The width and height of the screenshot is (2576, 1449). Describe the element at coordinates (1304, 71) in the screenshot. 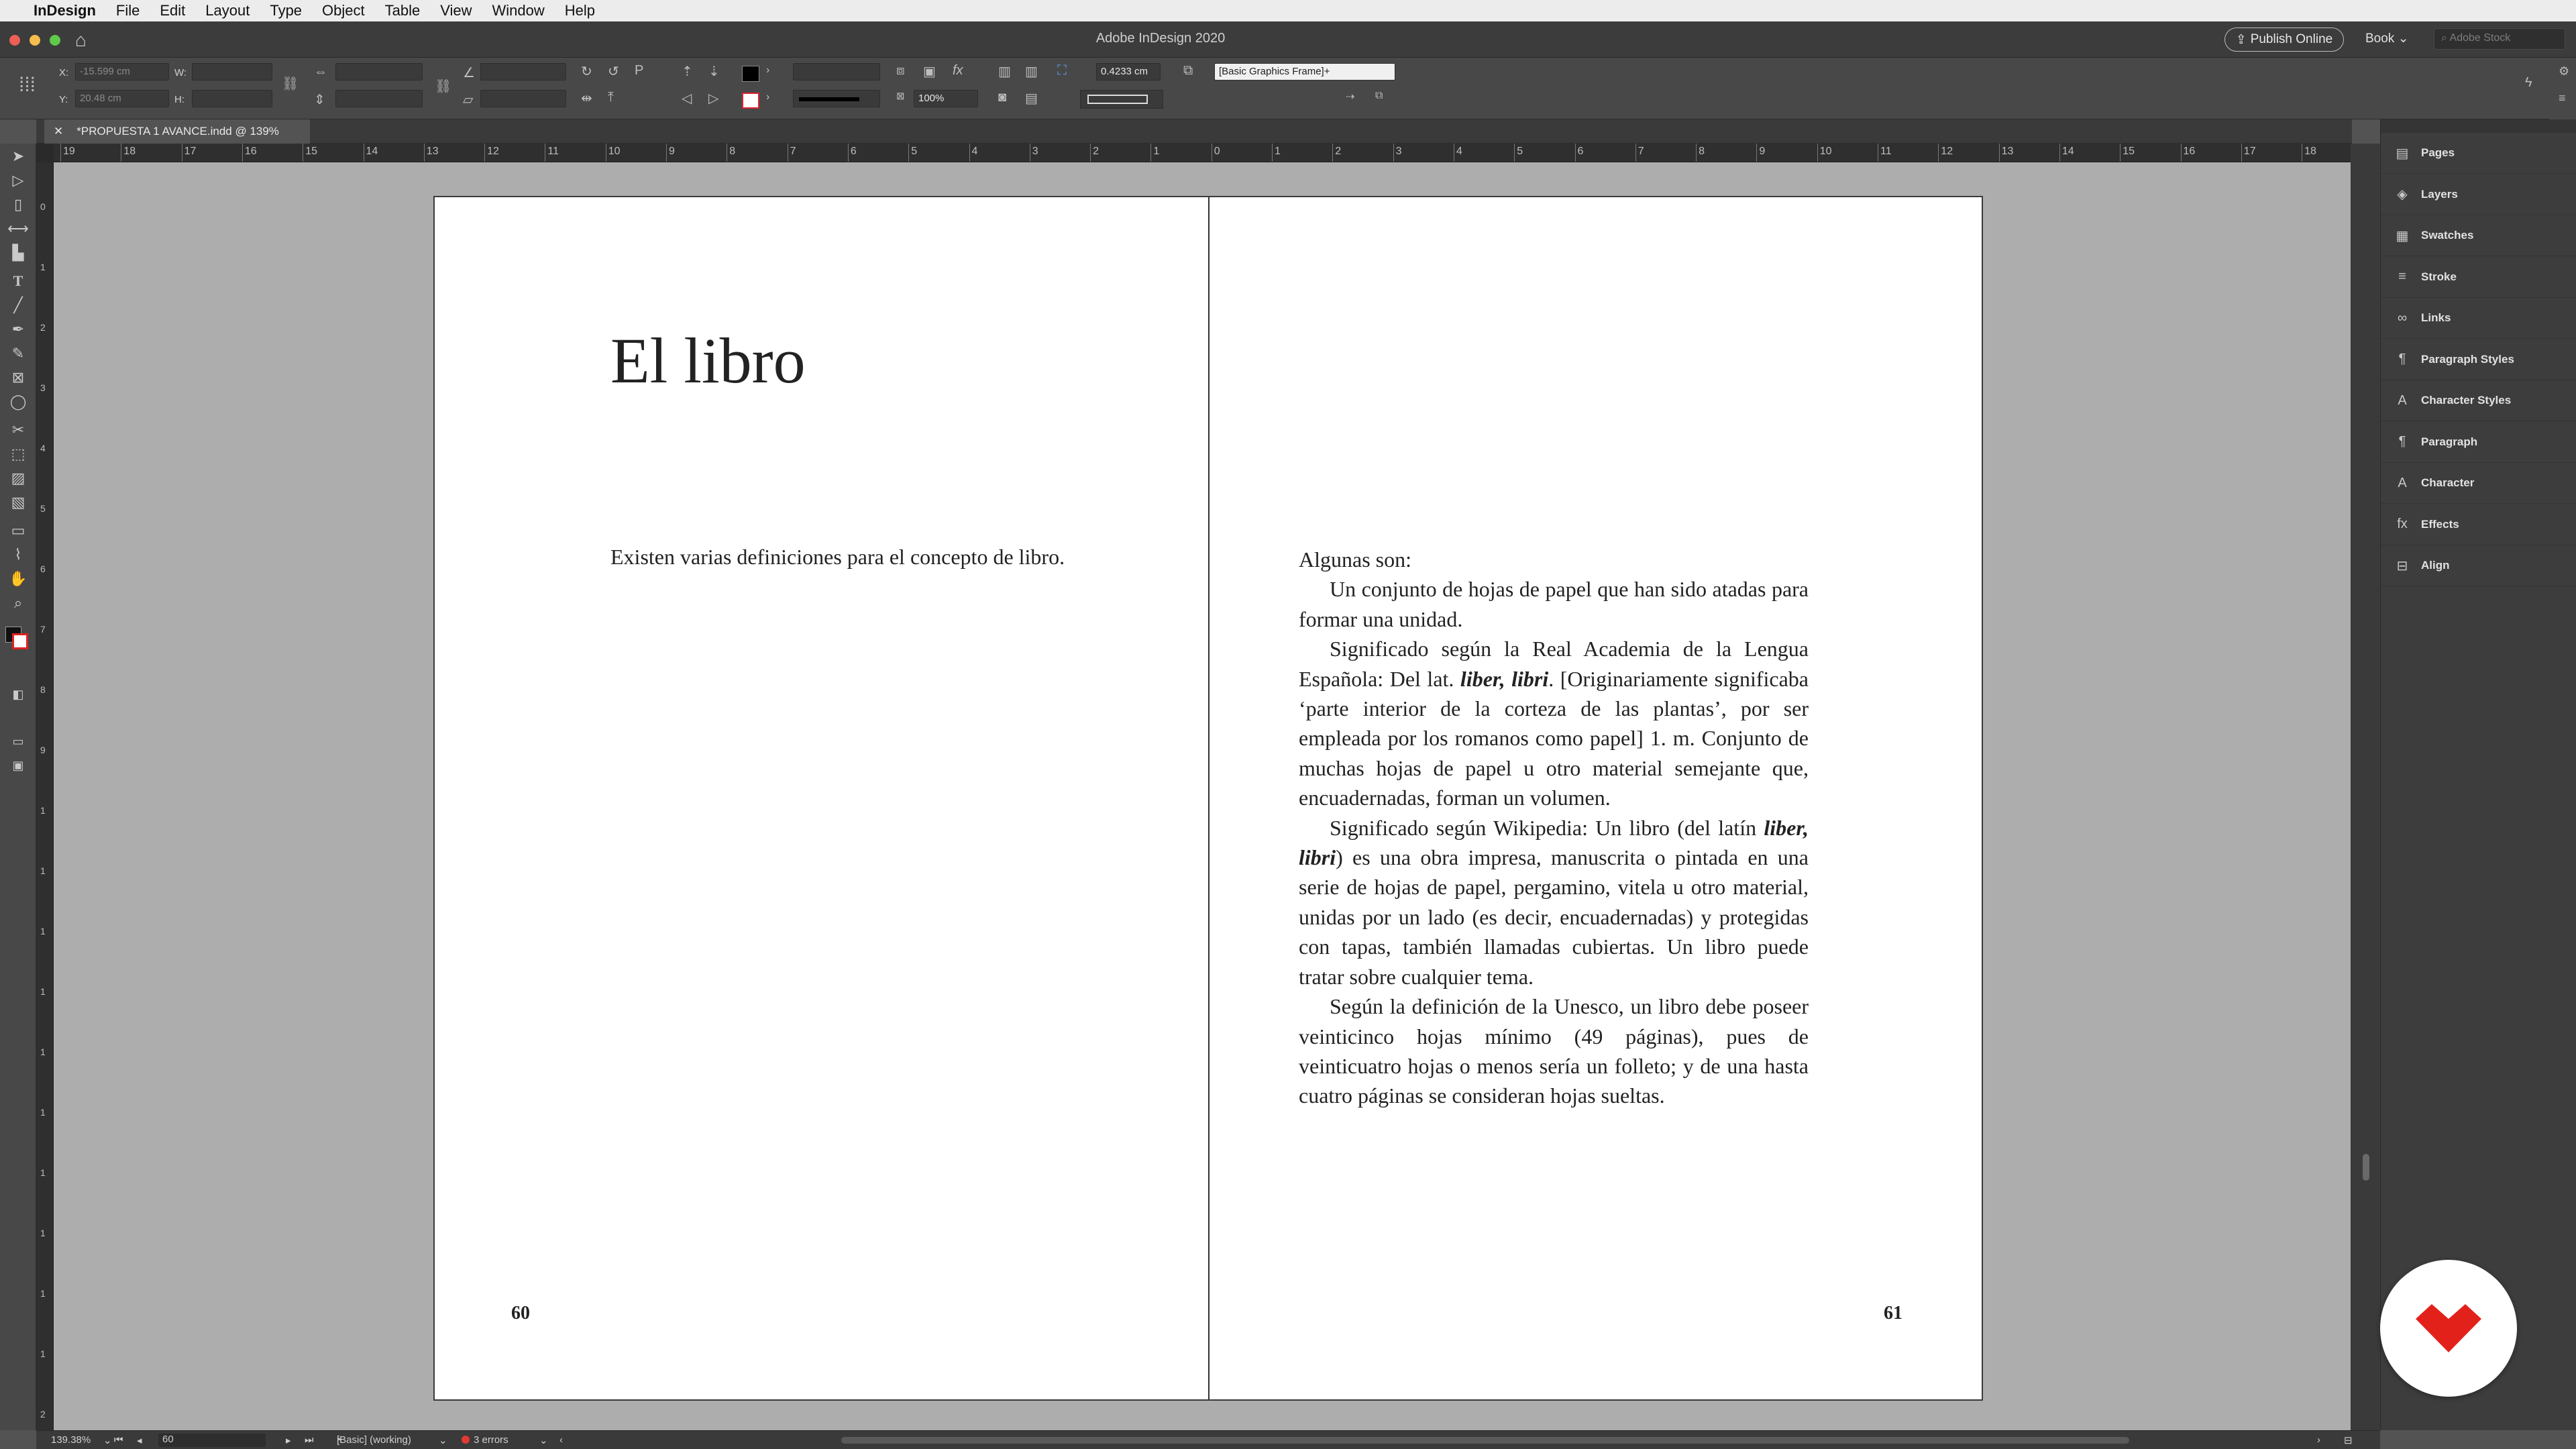

I see `object-style-dropdown: [Basic Graphics Frame]+` at that location.